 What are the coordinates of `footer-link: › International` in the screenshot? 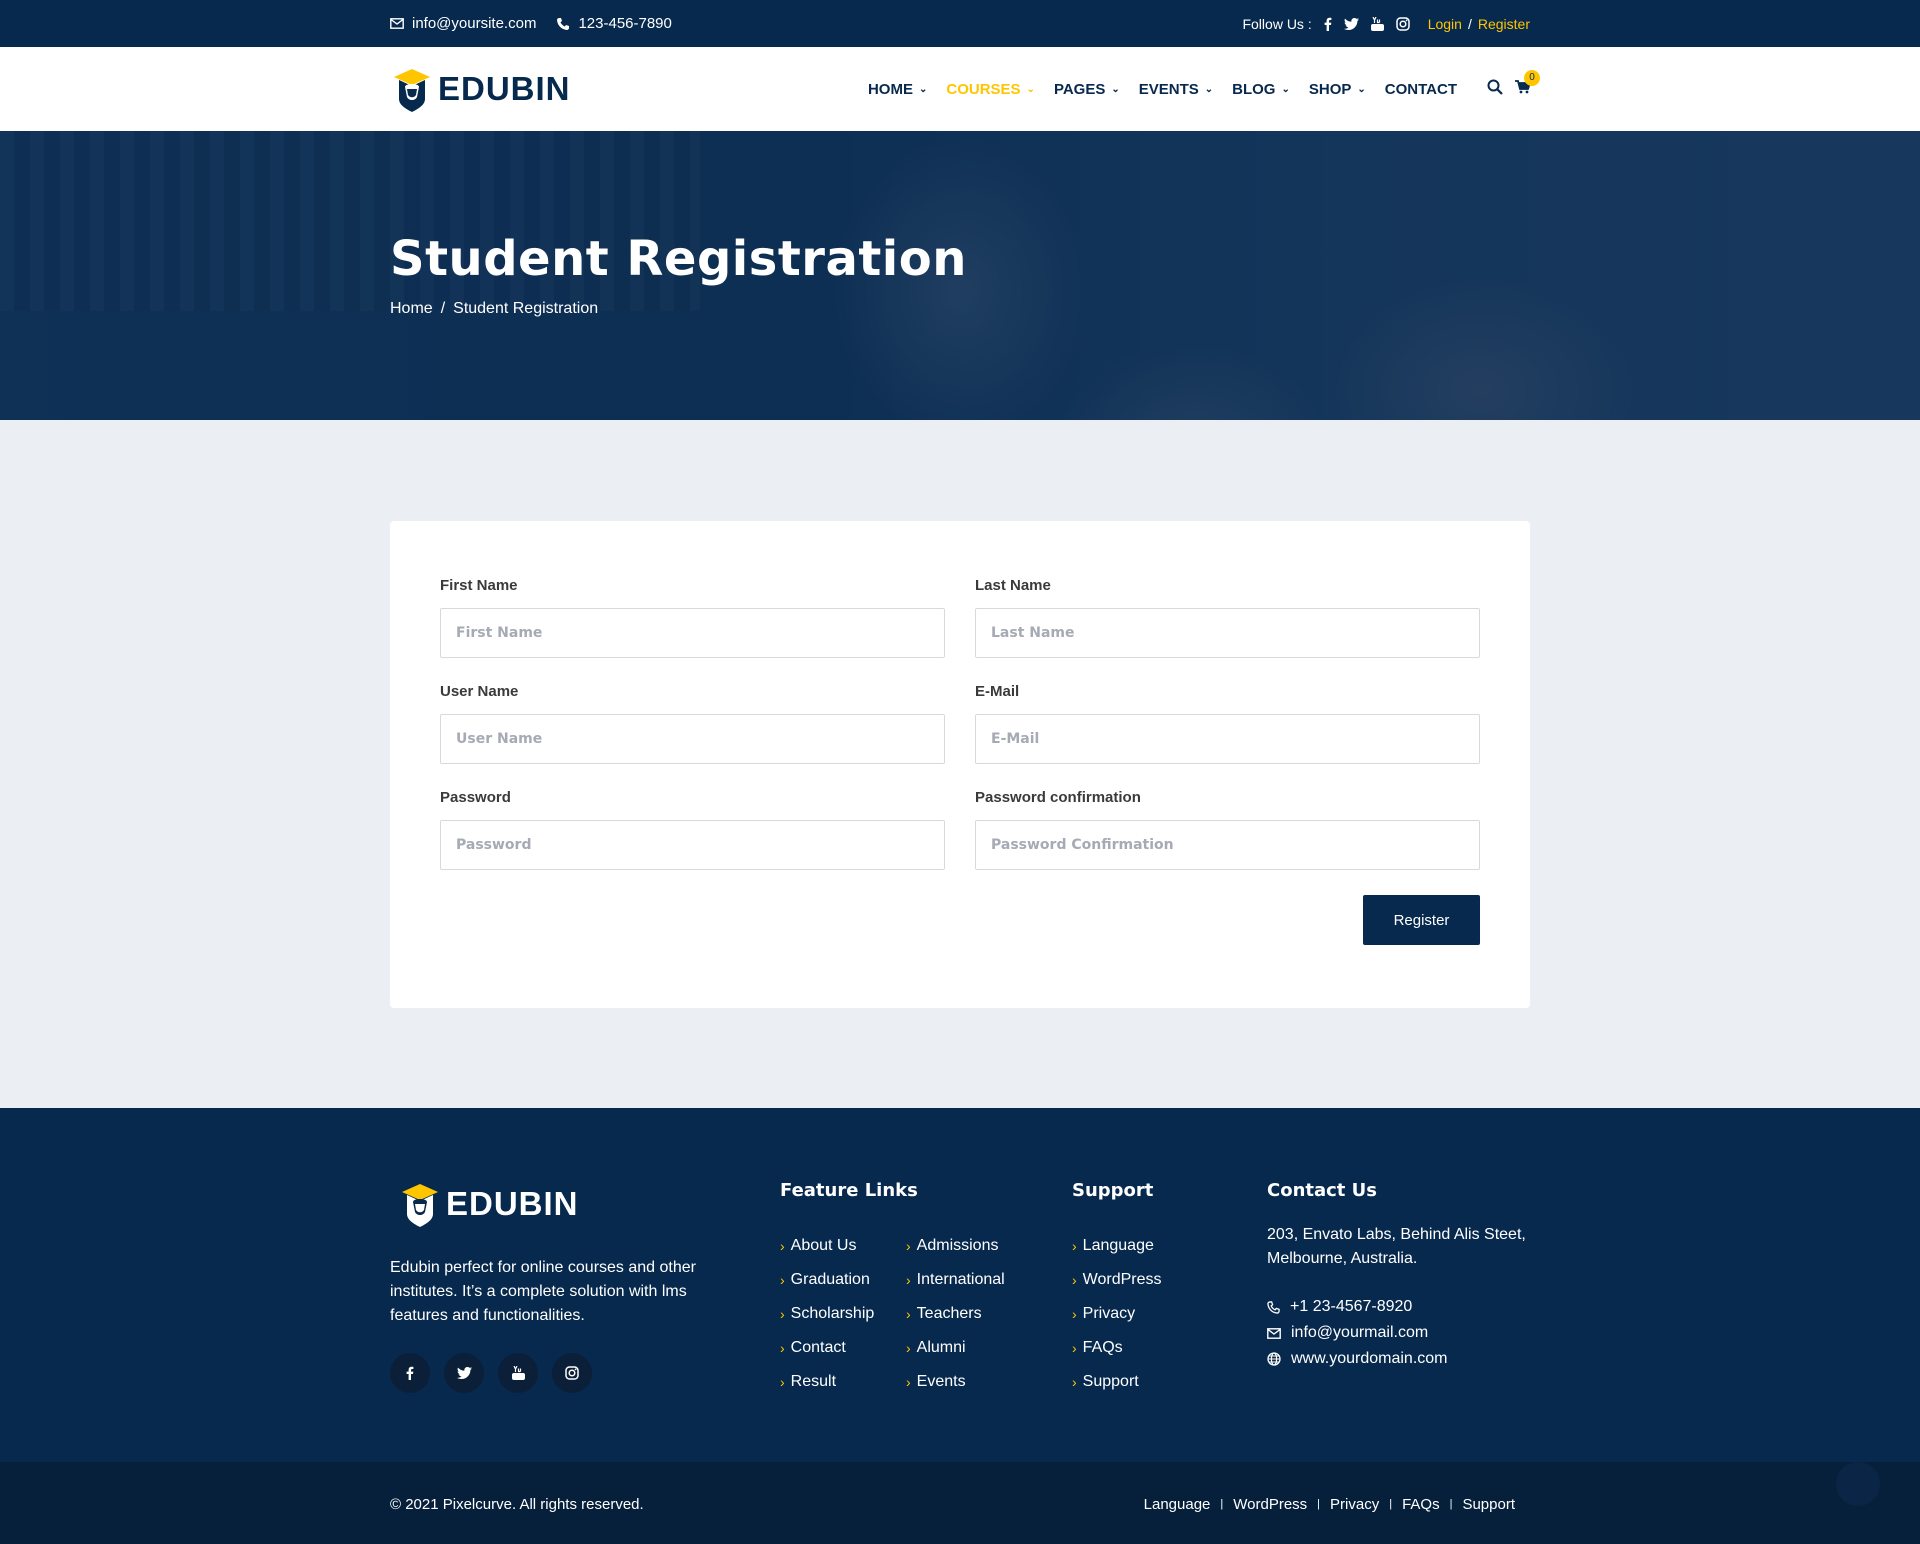 It's located at (955, 1288).